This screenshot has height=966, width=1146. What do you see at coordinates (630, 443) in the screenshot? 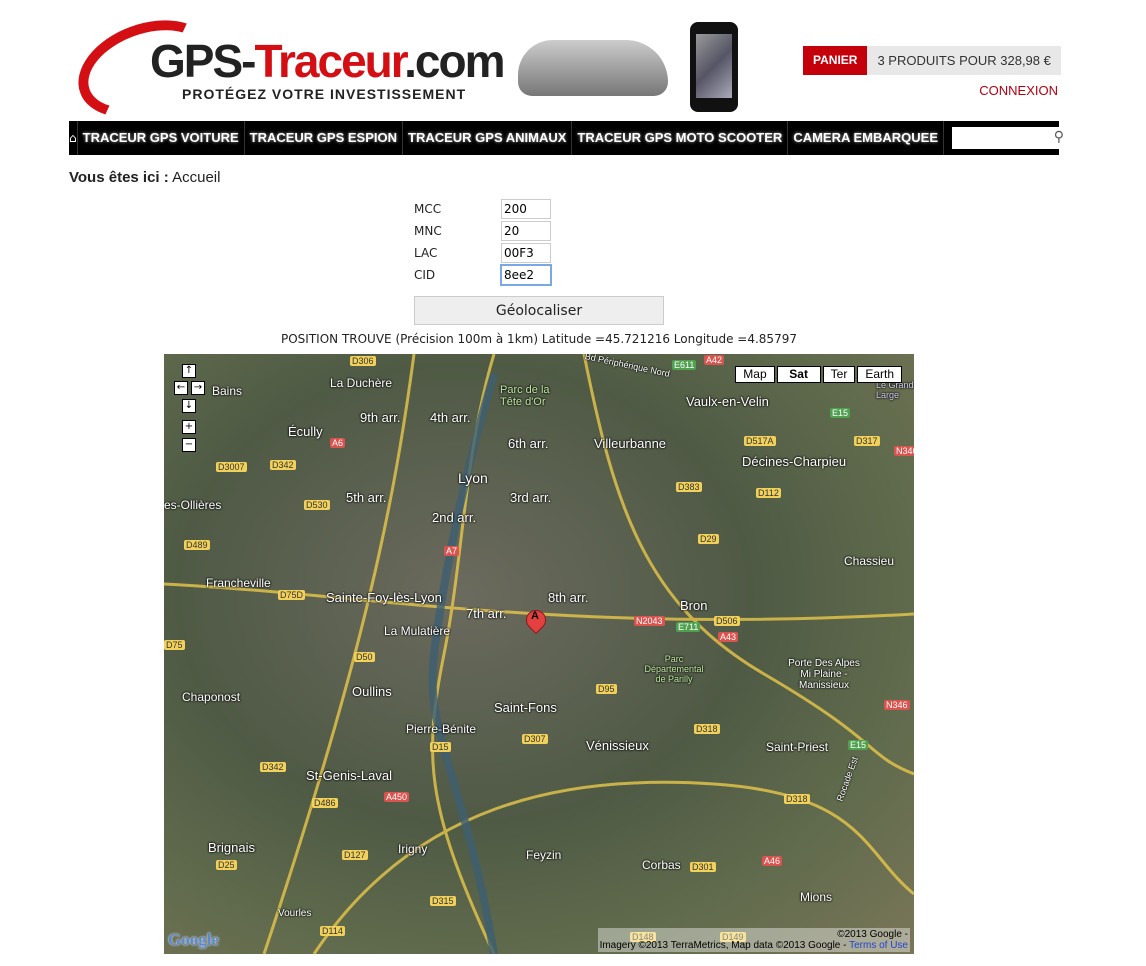
I see `place-label: Villeurbanne` at bounding box center [630, 443].